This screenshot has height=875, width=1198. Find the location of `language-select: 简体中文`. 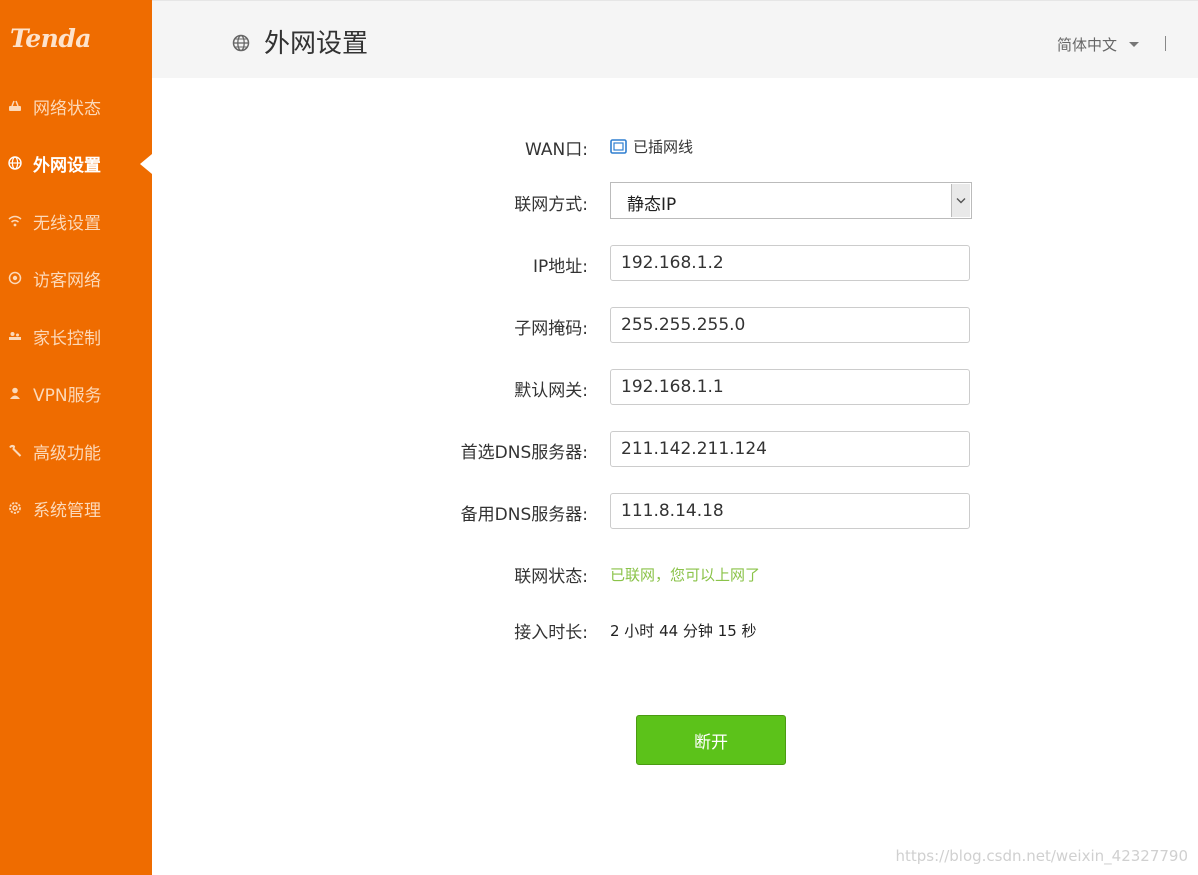

language-select: 简体中文 is located at coordinates (1098, 44).